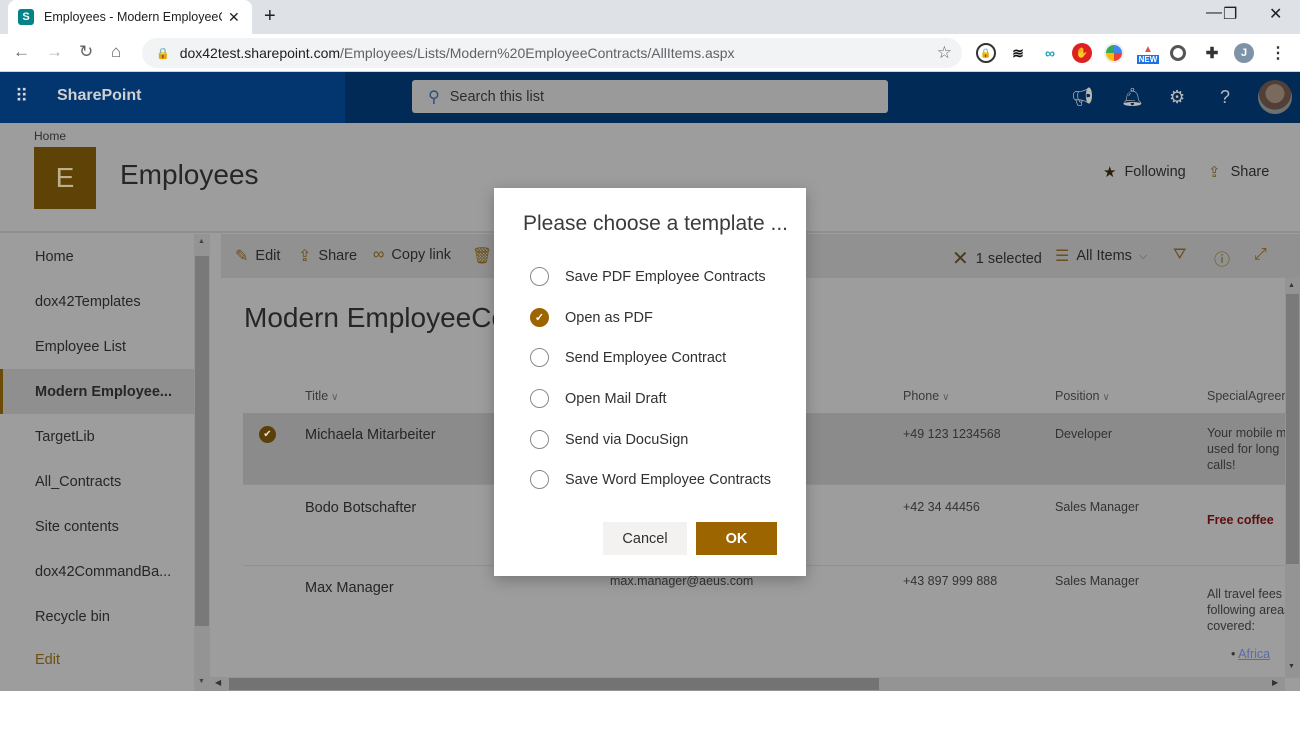  What do you see at coordinates (1114, 53) in the screenshot?
I see `google-extension-icon` at bounding box center [1114, 53].